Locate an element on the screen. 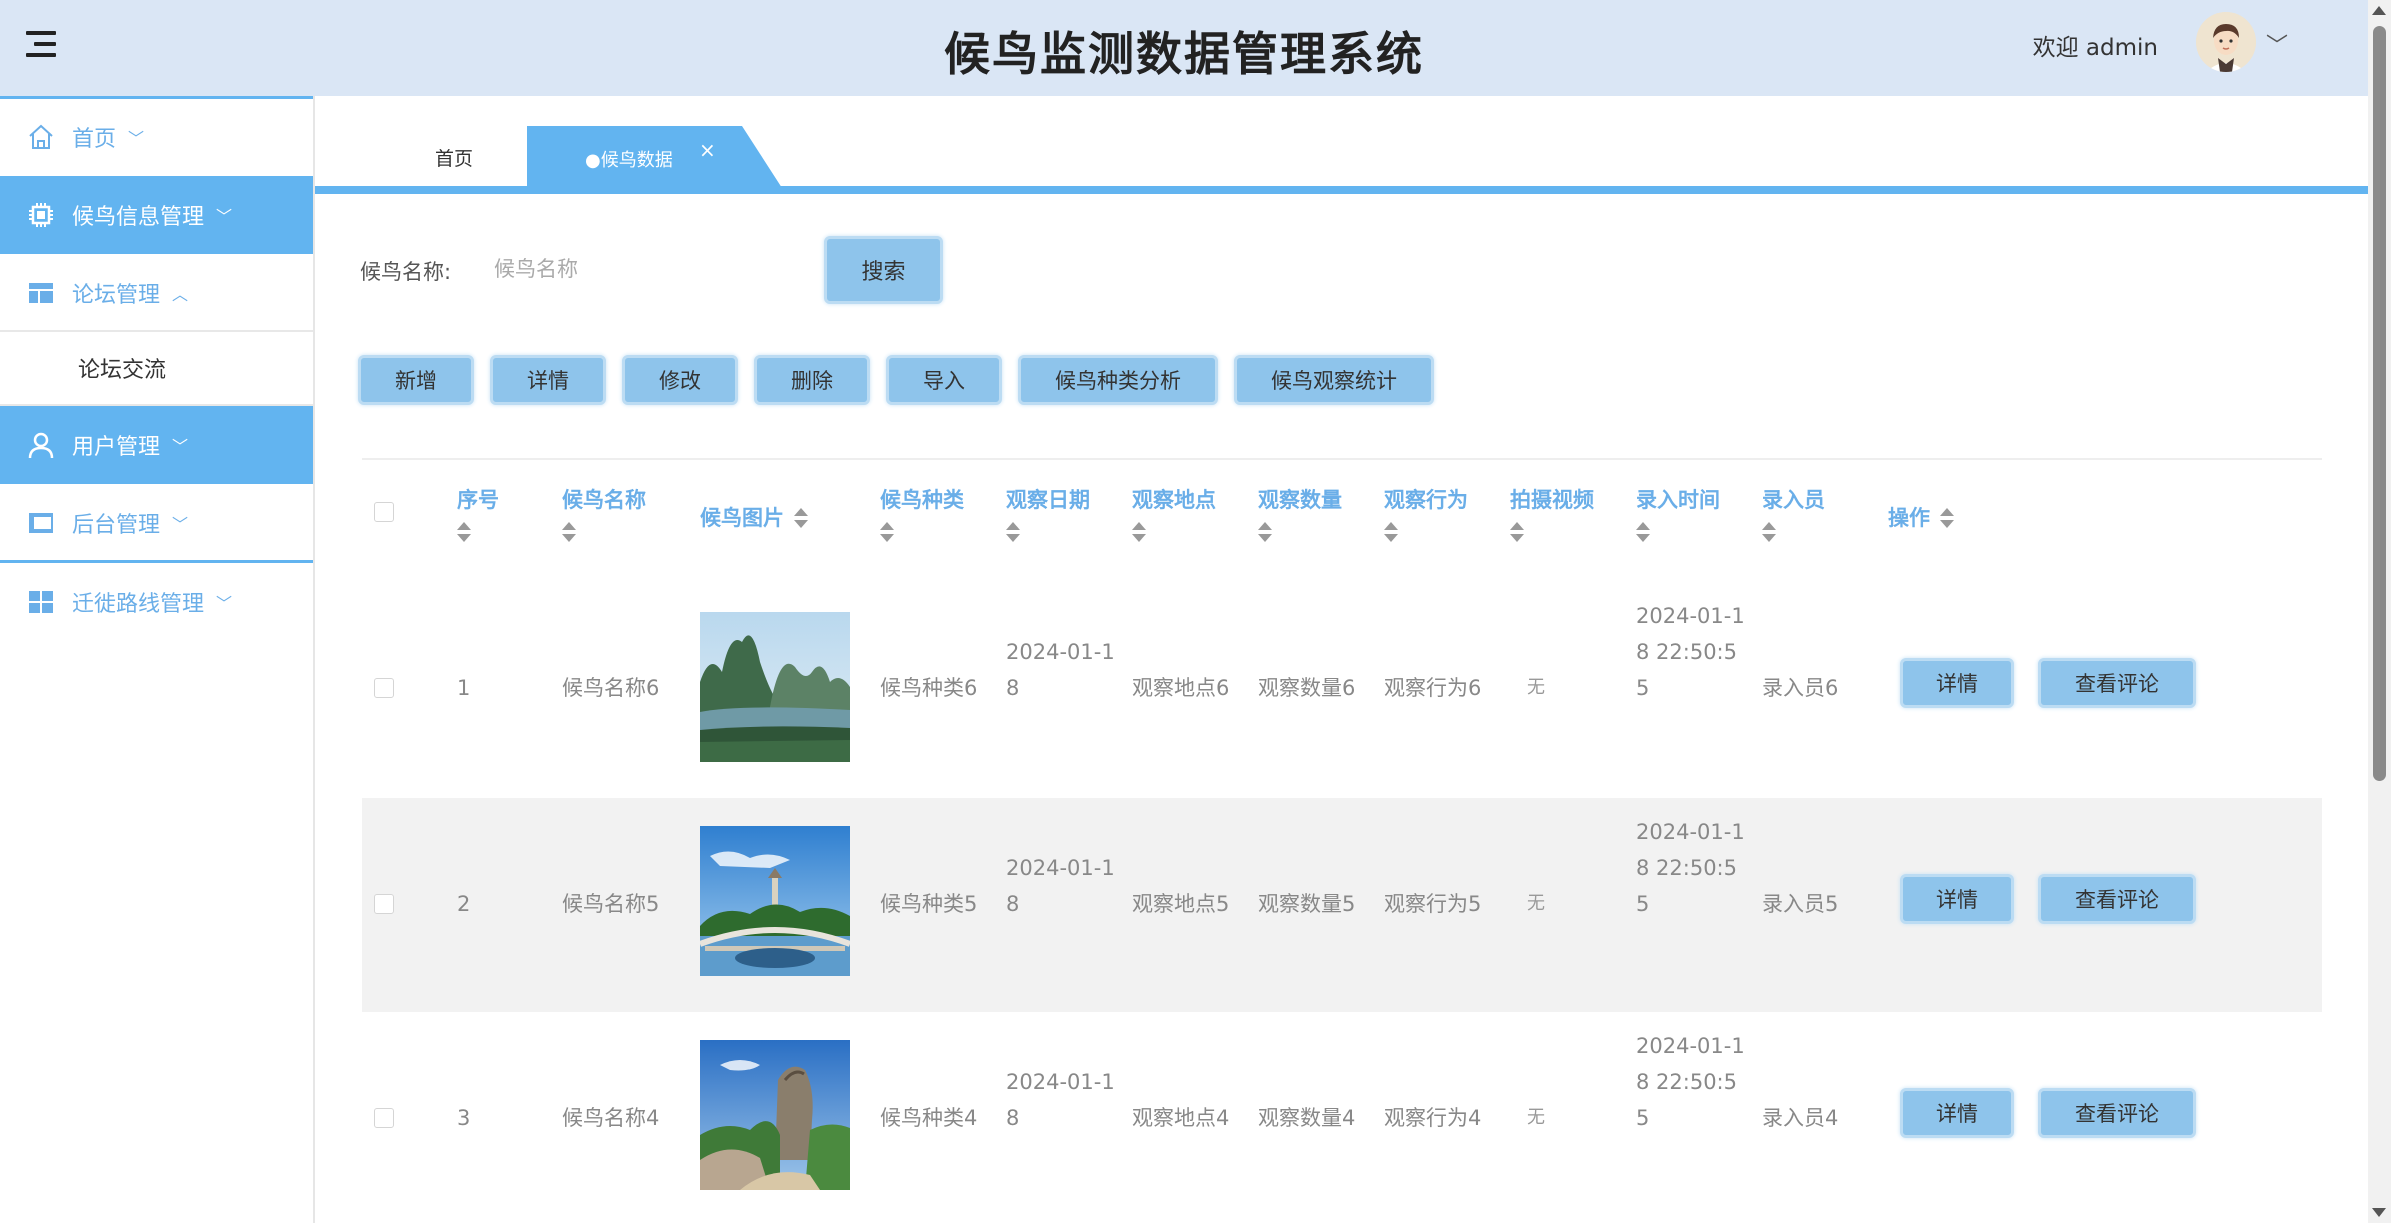 This screenshot has height=1223, width=2391. time-cell: 2024-01-1 8 22:50:5 5 is located at coordinates (1690, 652).